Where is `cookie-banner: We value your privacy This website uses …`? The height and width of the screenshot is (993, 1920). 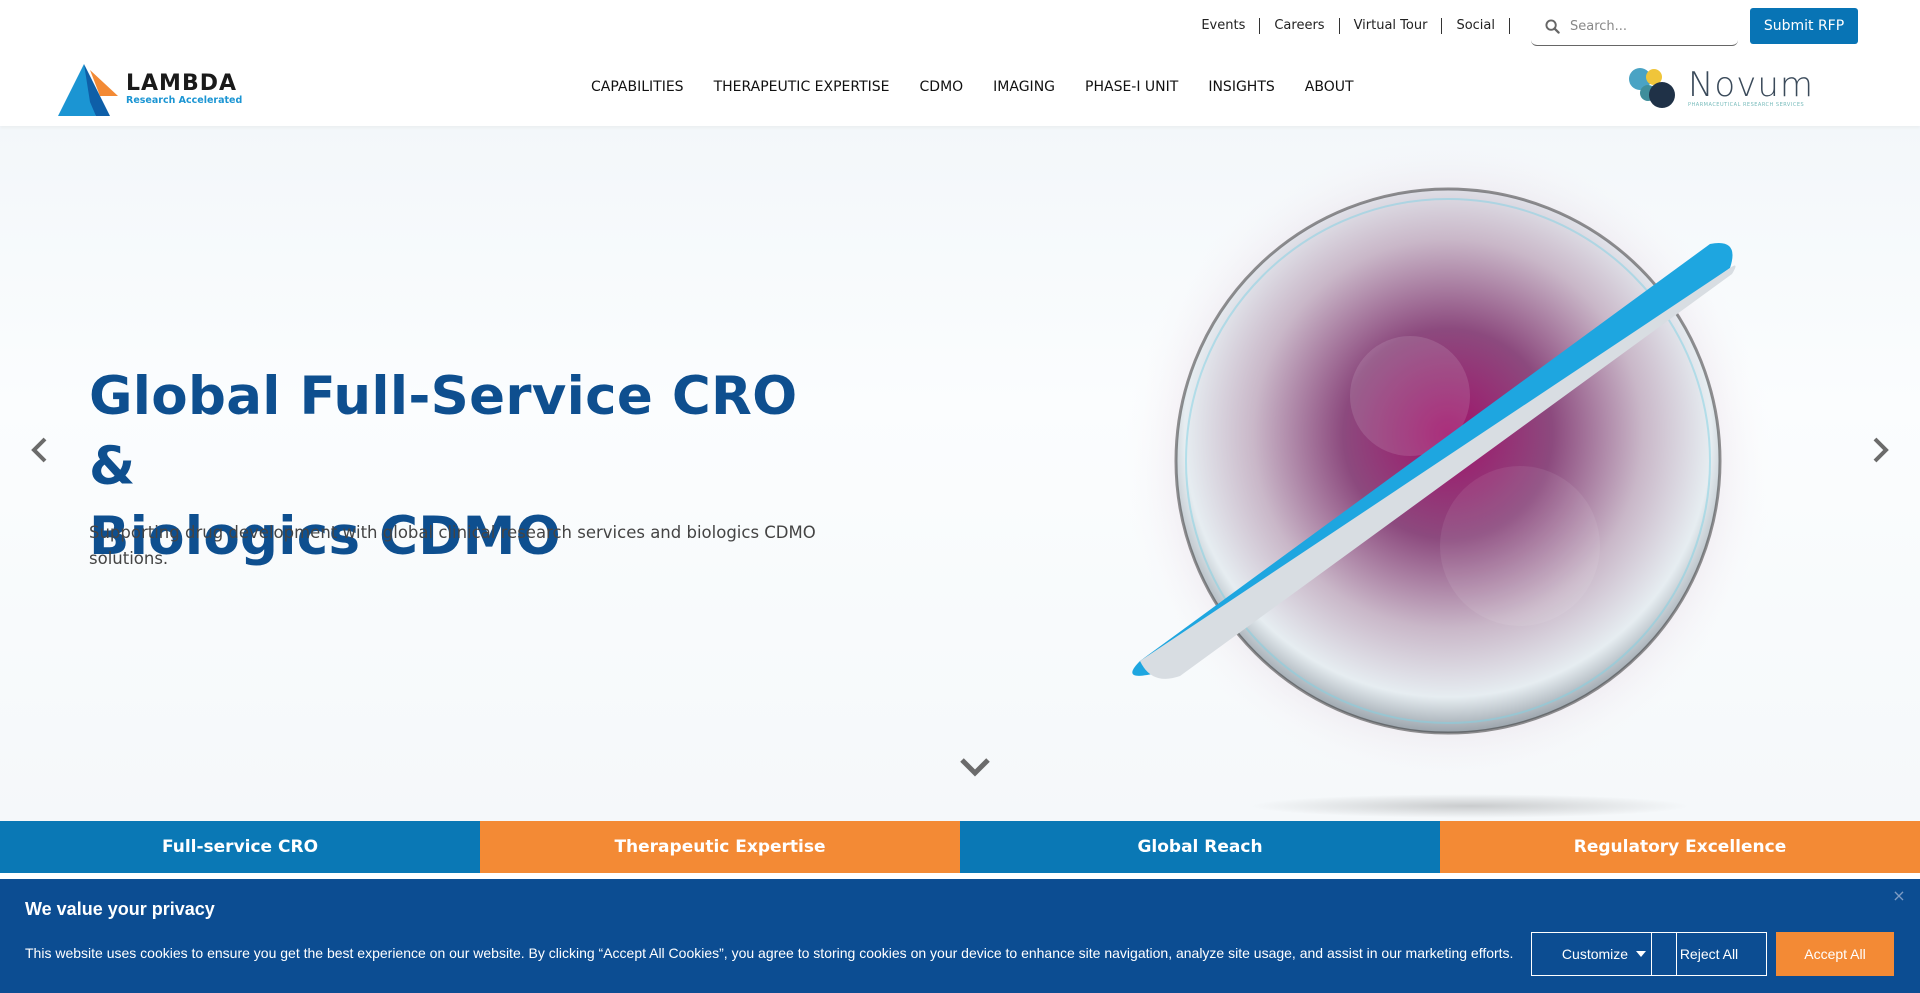 cookie-banner: We value your privacy This website uses … is located at coordinates (960, 936).